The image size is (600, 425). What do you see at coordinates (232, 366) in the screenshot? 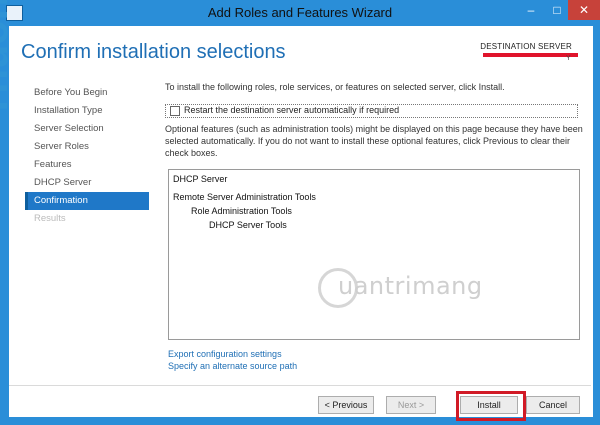
I see `alternate-source-link: Specify an alternate source path` at bounding box center [232, 366].